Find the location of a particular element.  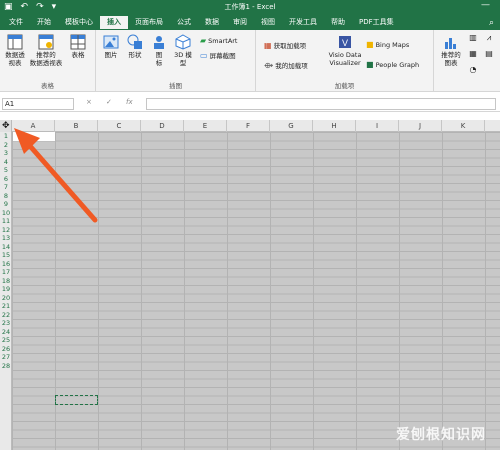

visio-icon: V is located at coordinates (345, 42).